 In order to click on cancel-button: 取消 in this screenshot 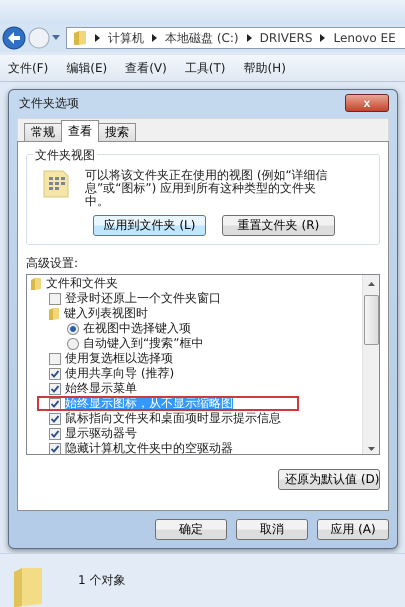, I will do `click(272, 529)`.